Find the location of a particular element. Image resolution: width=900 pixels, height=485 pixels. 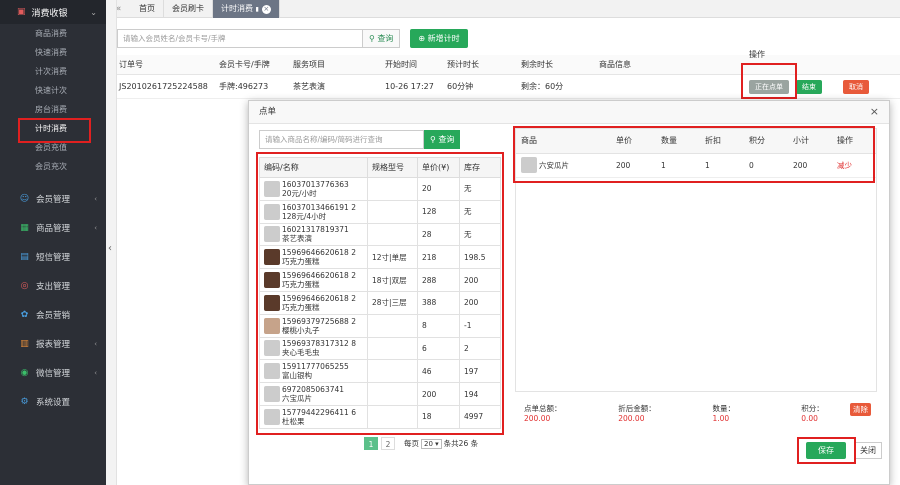

per-page-value: 20 is located at coordinates (428, 443).